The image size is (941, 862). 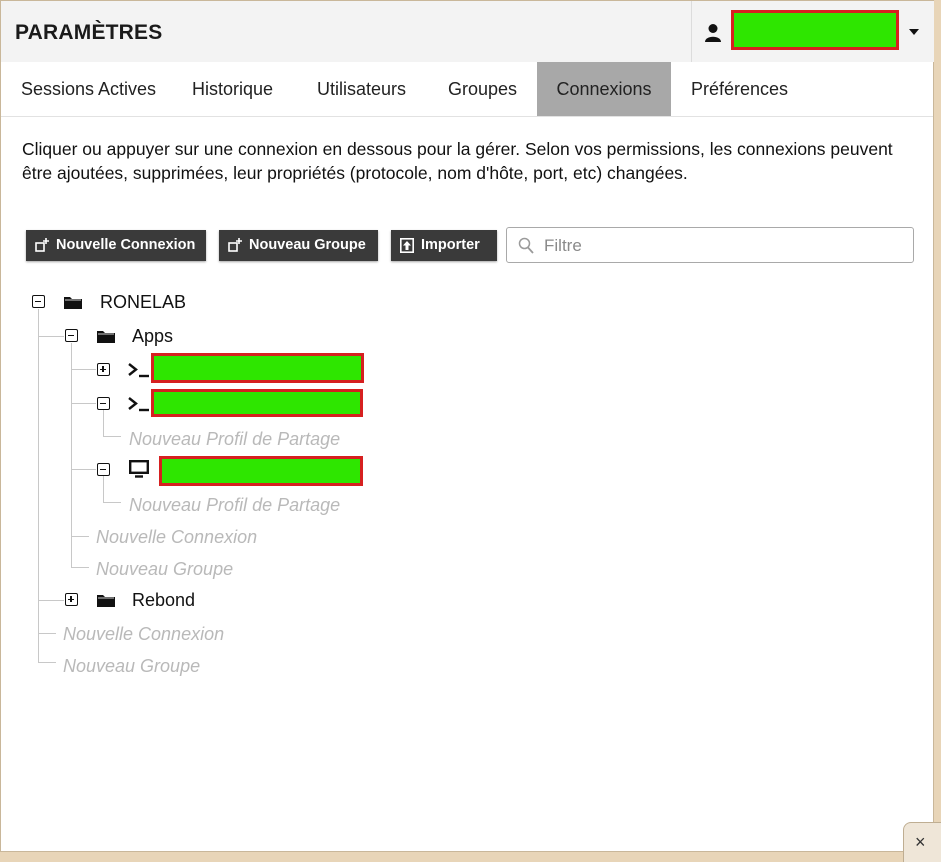 What do you see at coordinates (482, 89) in the screenshot?
I see `tab-groupes: Groupes` at bounding box center [482, 89].